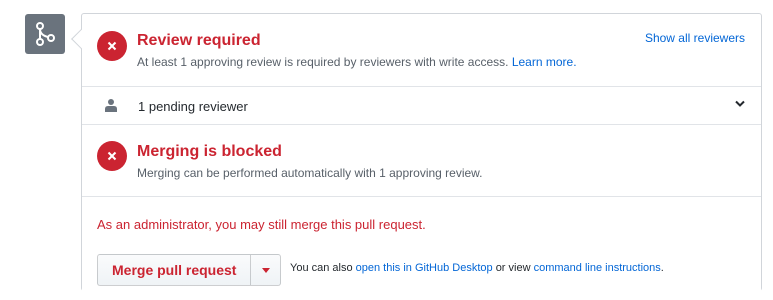  What do you see at coordinates (174, 270) in the screenshot?
I see `merge-pull-request-button: Merge pull request` at bounding box center [174, 270].